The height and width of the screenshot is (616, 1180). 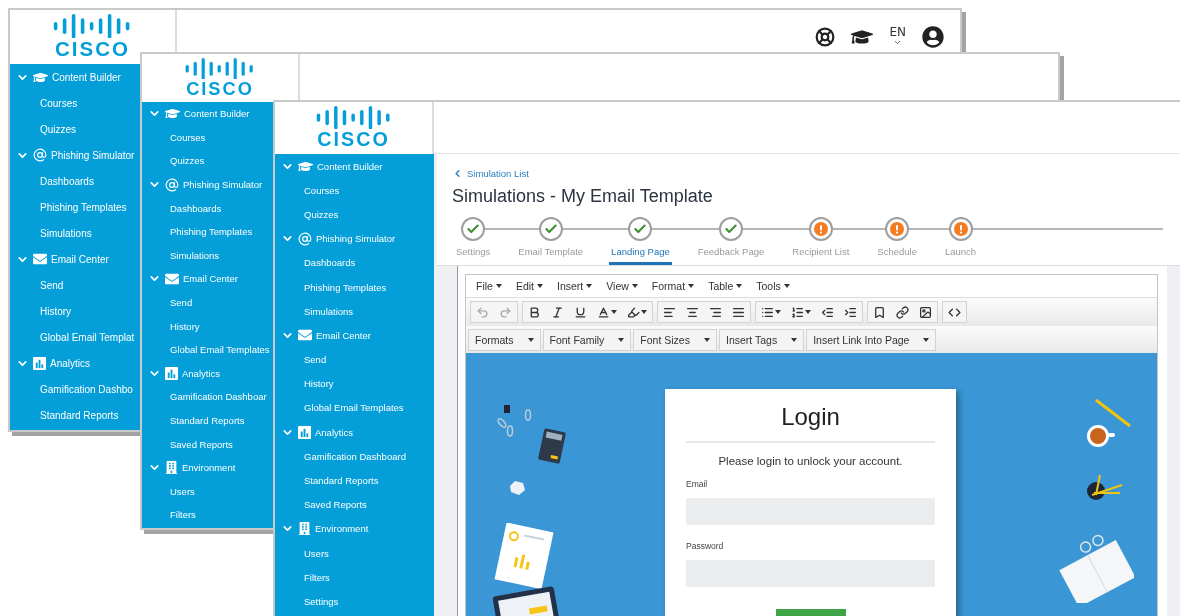 I want to click on menu-button: Edit, so click(x=529, y=286).